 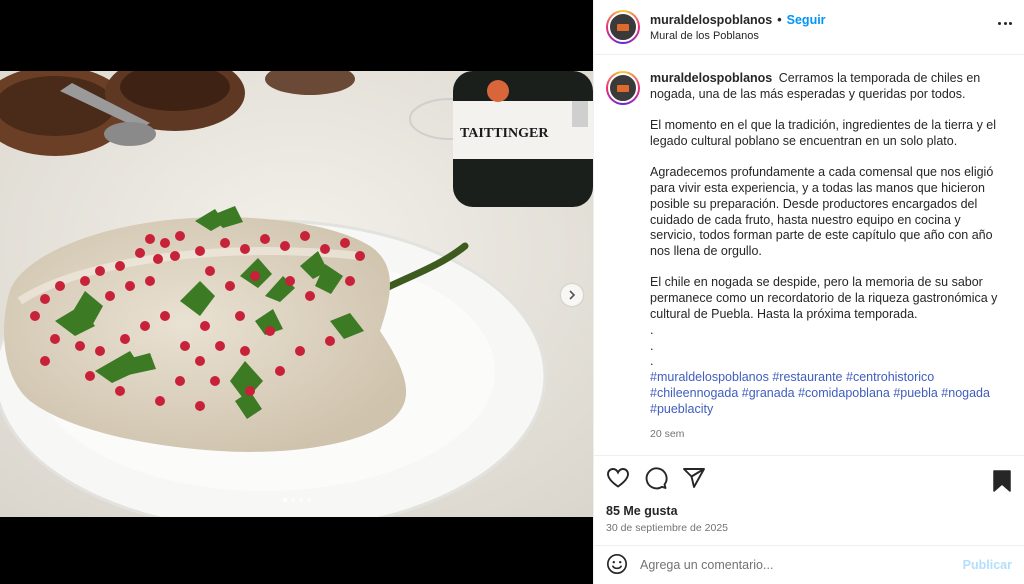 I want to click on next-slide-button, so click(x=572, y=295).